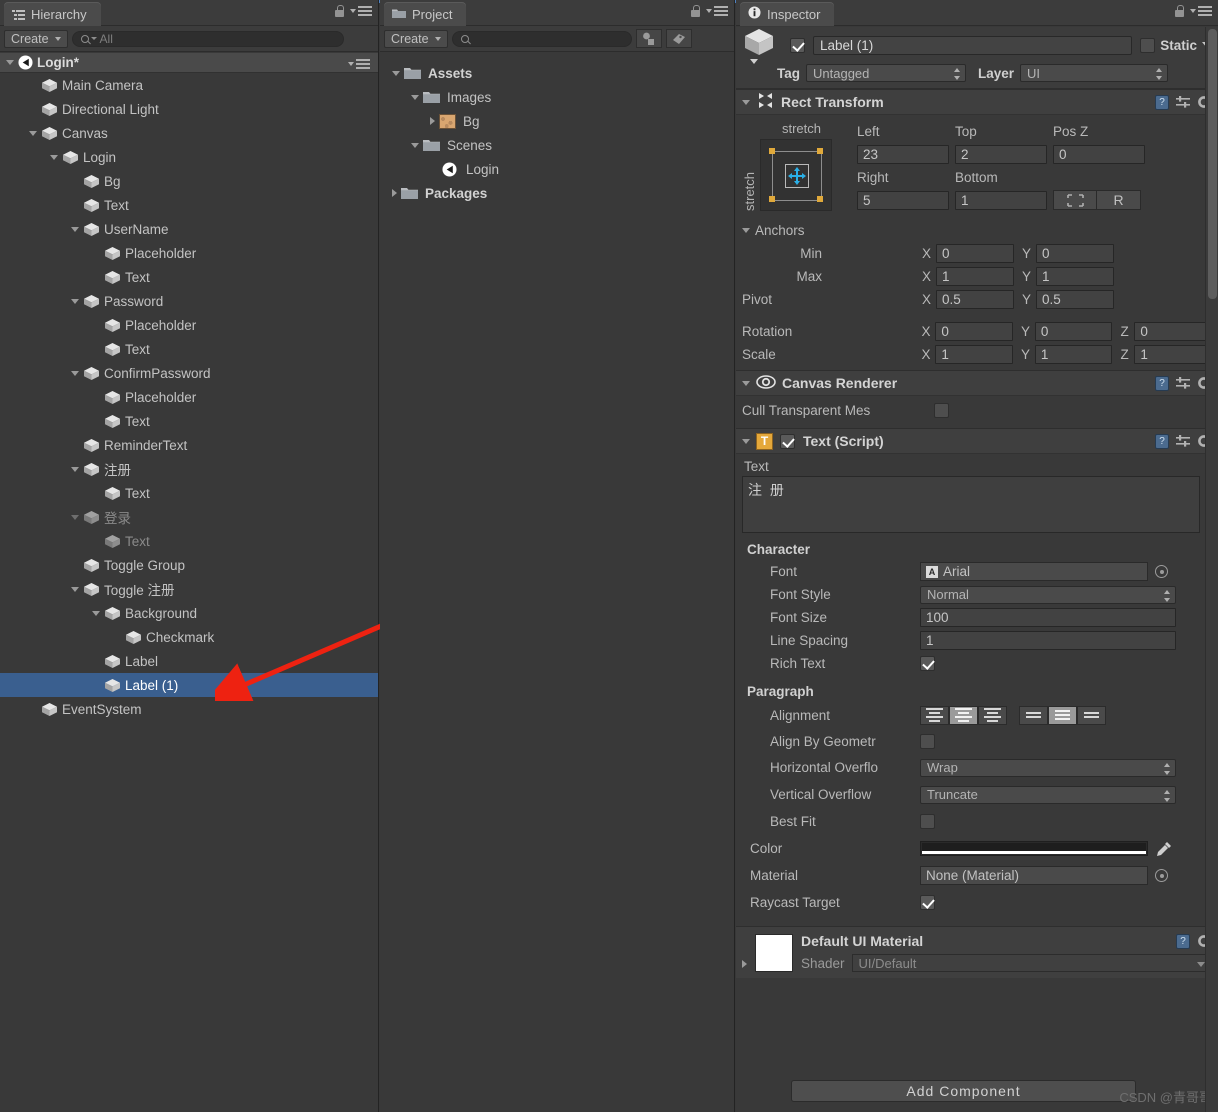 The width and height of the screenshot is (1218, 1112). What do you see at coordinates (1091, 715) in the screenshot?
I see `align-bottom-button` at bounding box center [1091, 715].